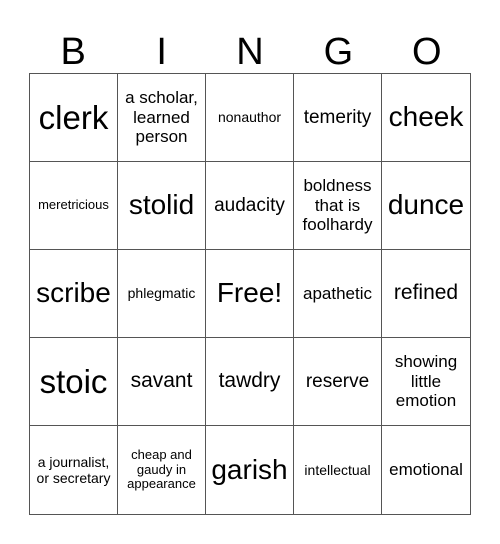 The width and height of the screenshot is (500, 544). I want to click on bingo-cell: meretricious, so click(74, 206).